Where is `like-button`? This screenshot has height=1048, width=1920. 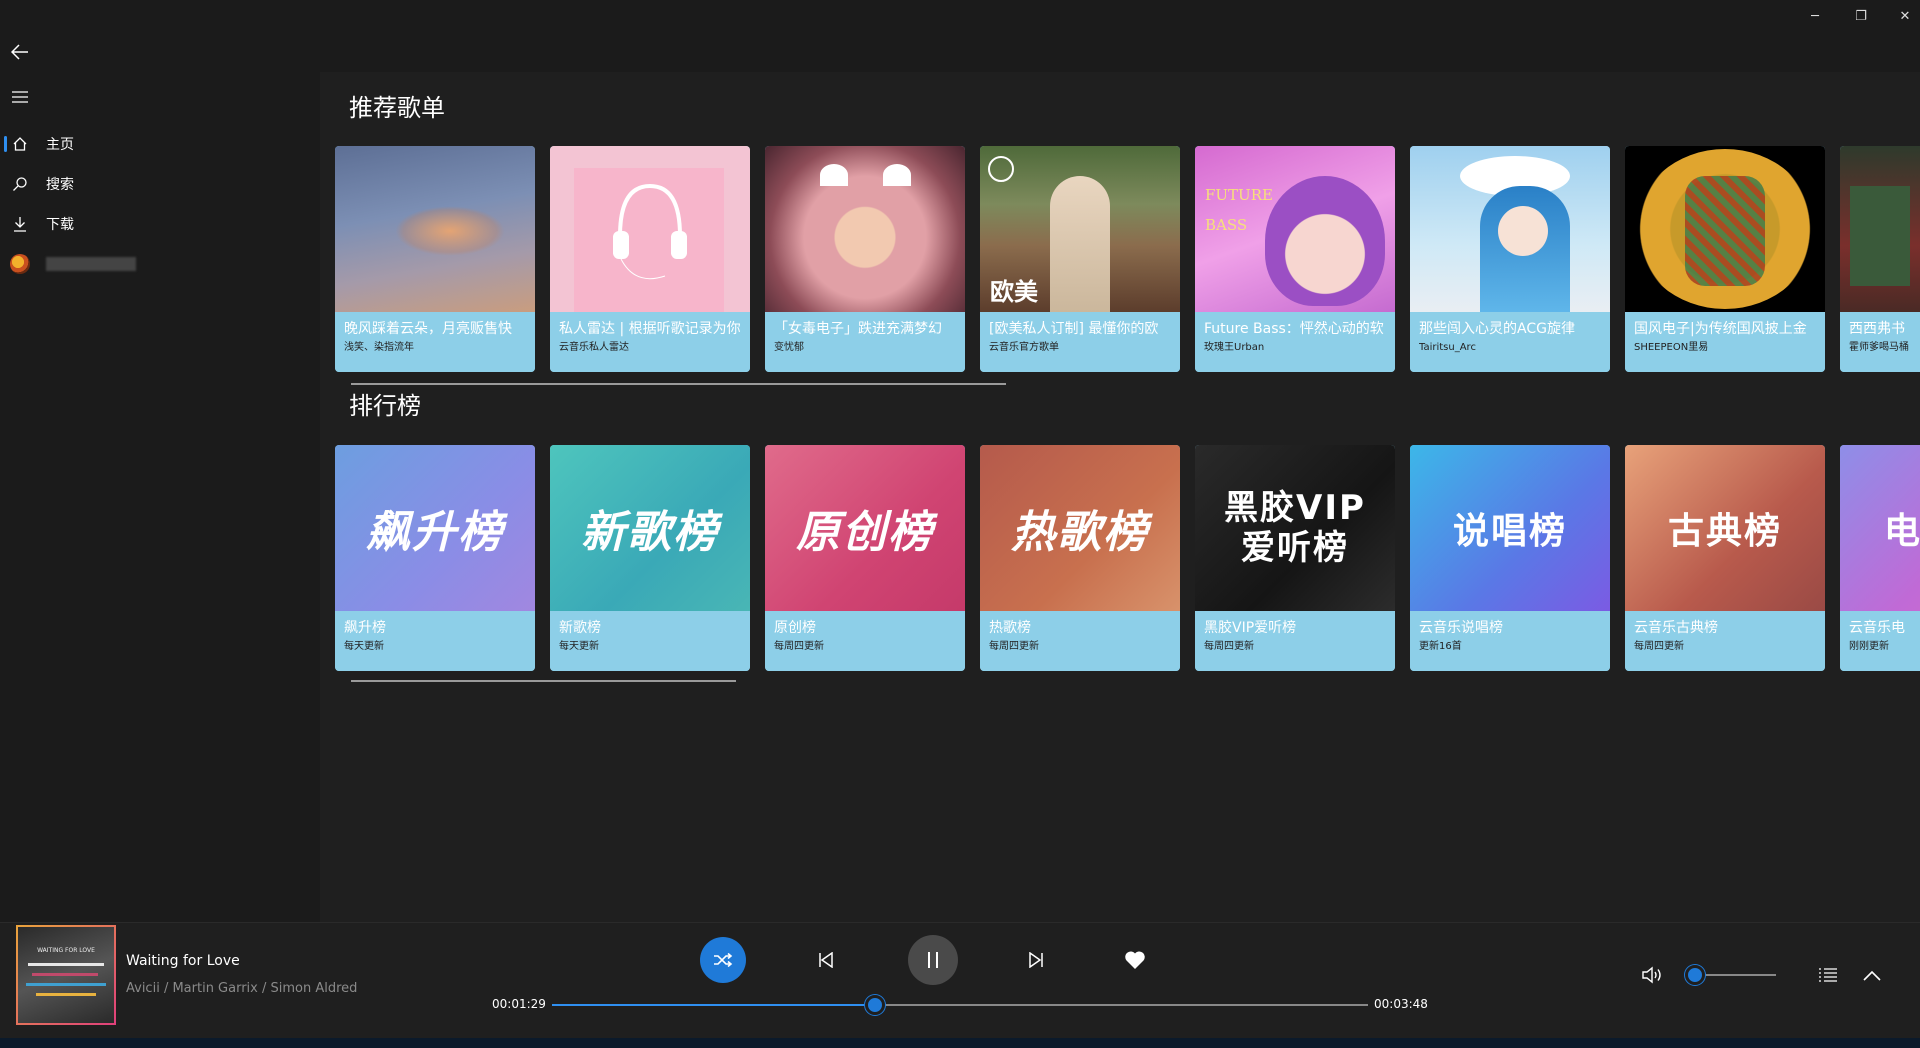
like-button is located at coordinates (1135, 960).